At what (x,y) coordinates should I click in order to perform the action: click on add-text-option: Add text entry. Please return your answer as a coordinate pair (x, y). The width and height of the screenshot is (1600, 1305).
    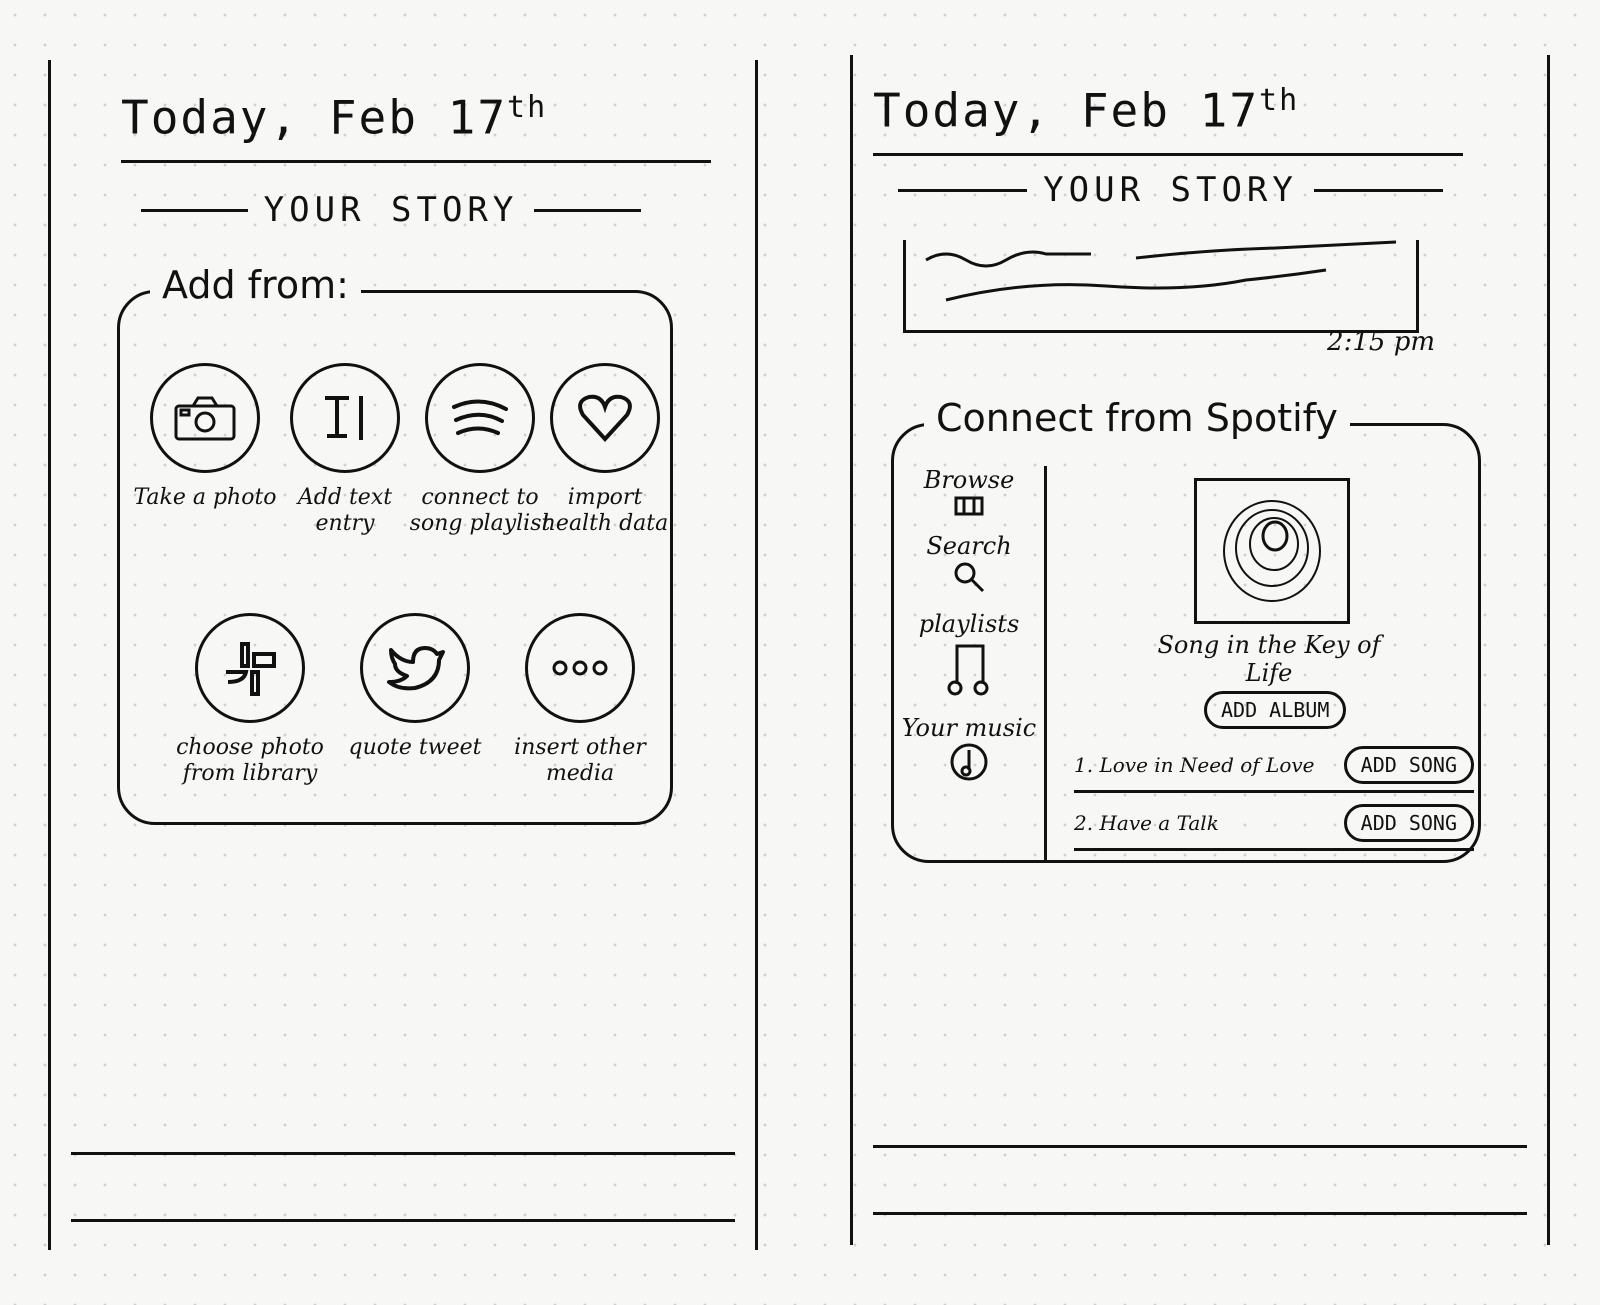
    Looking at the image, I should click on (345, 450).